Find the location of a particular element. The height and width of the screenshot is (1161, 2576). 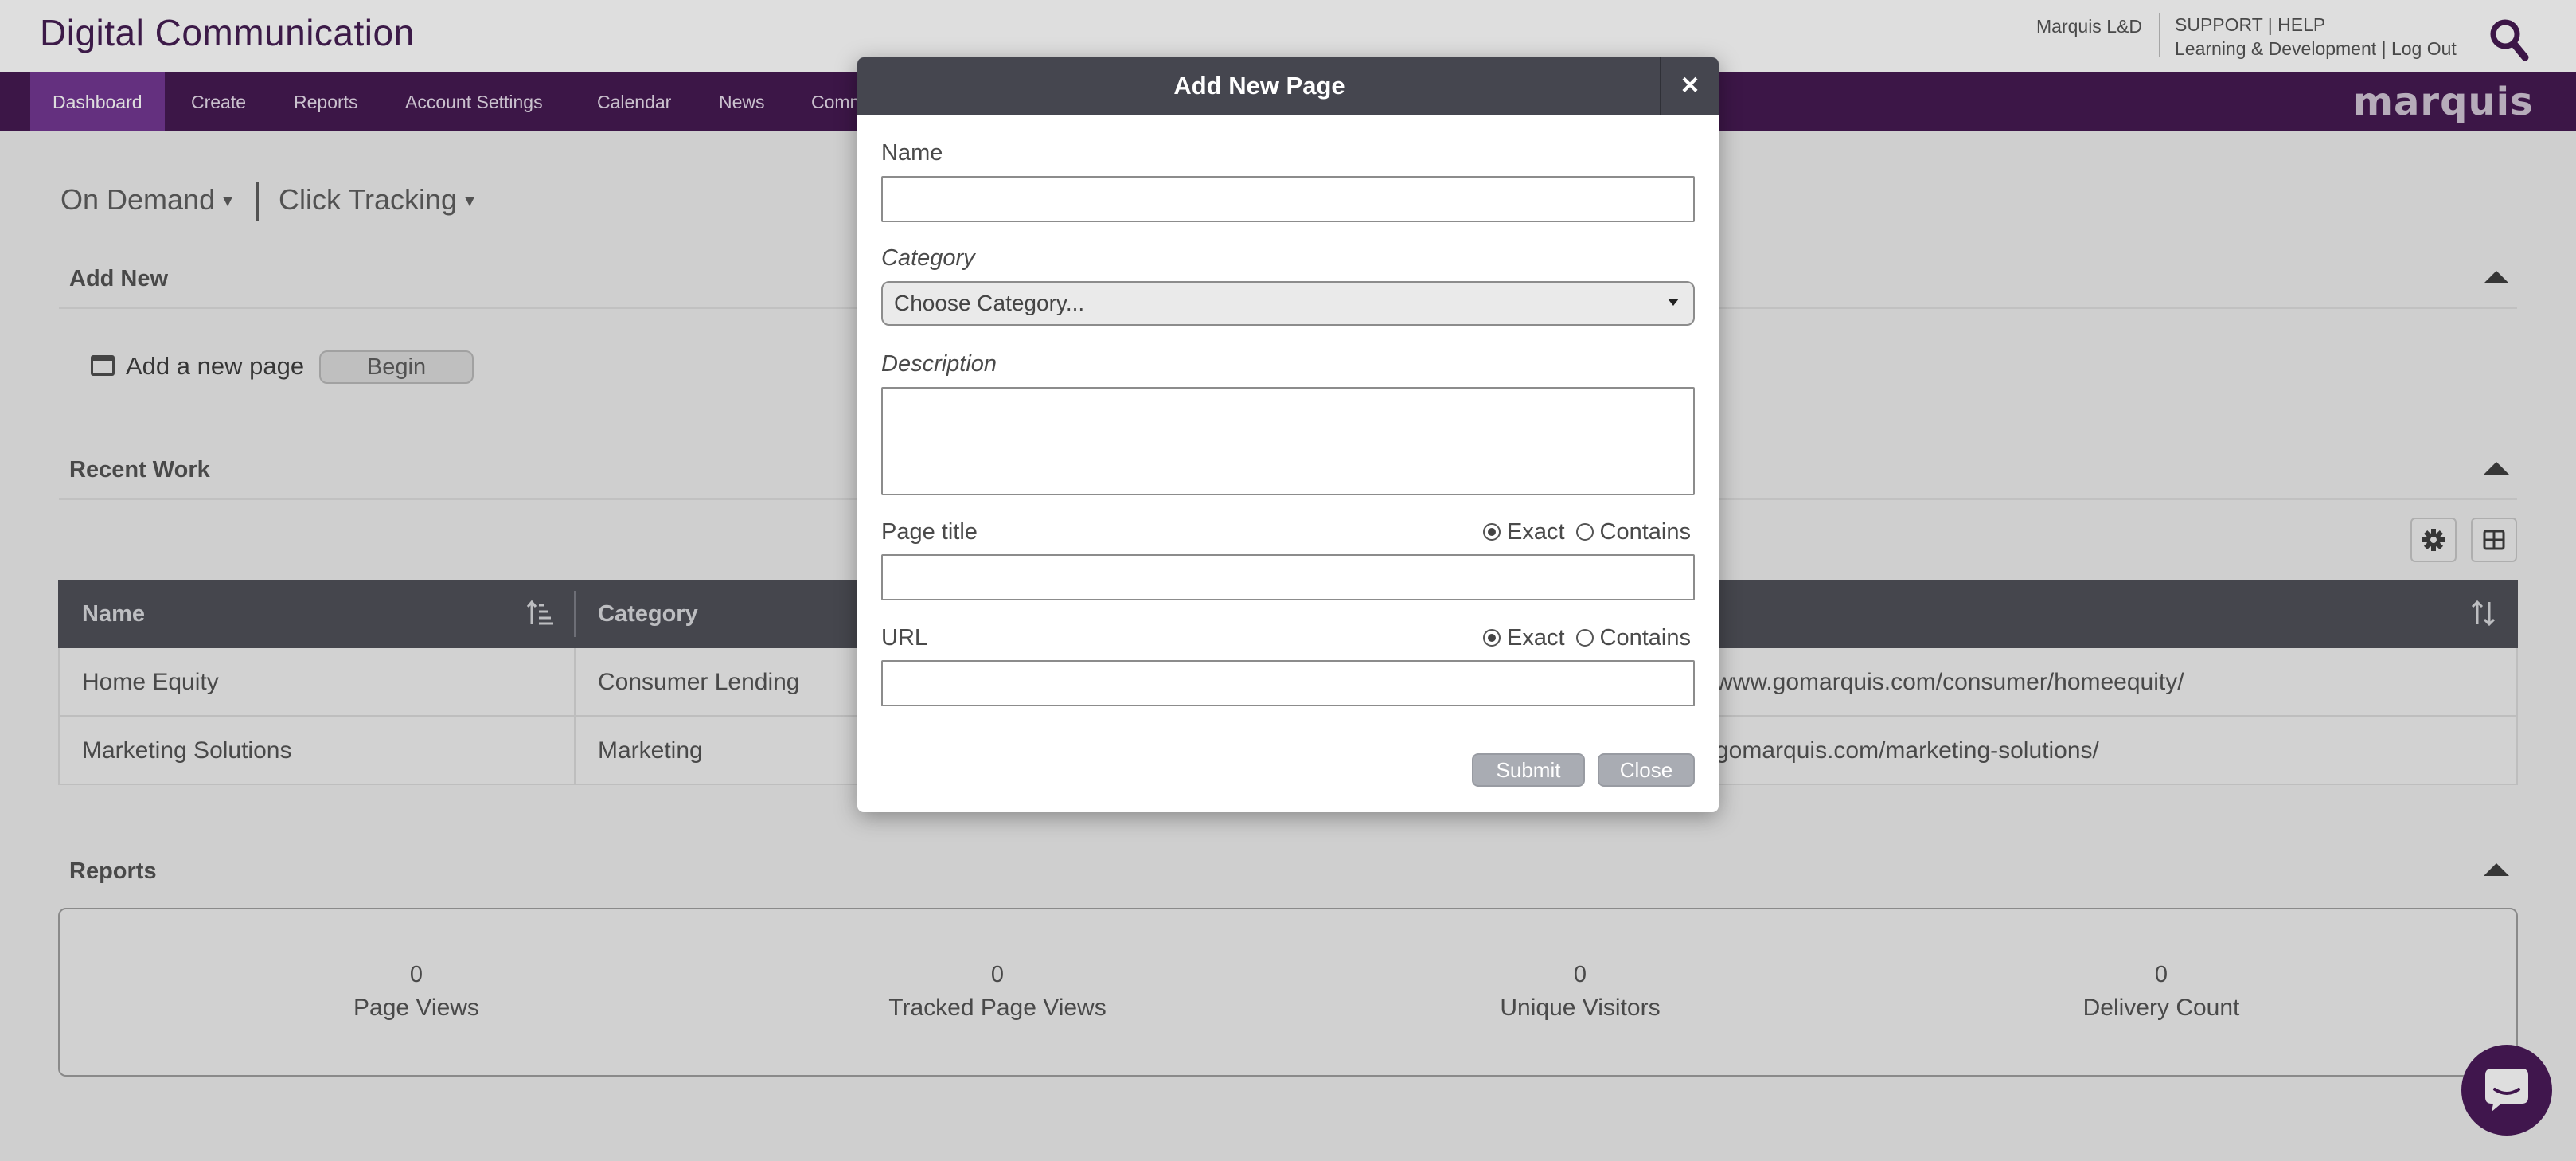

url-exact-radio is located at coordinates (1492, 638).